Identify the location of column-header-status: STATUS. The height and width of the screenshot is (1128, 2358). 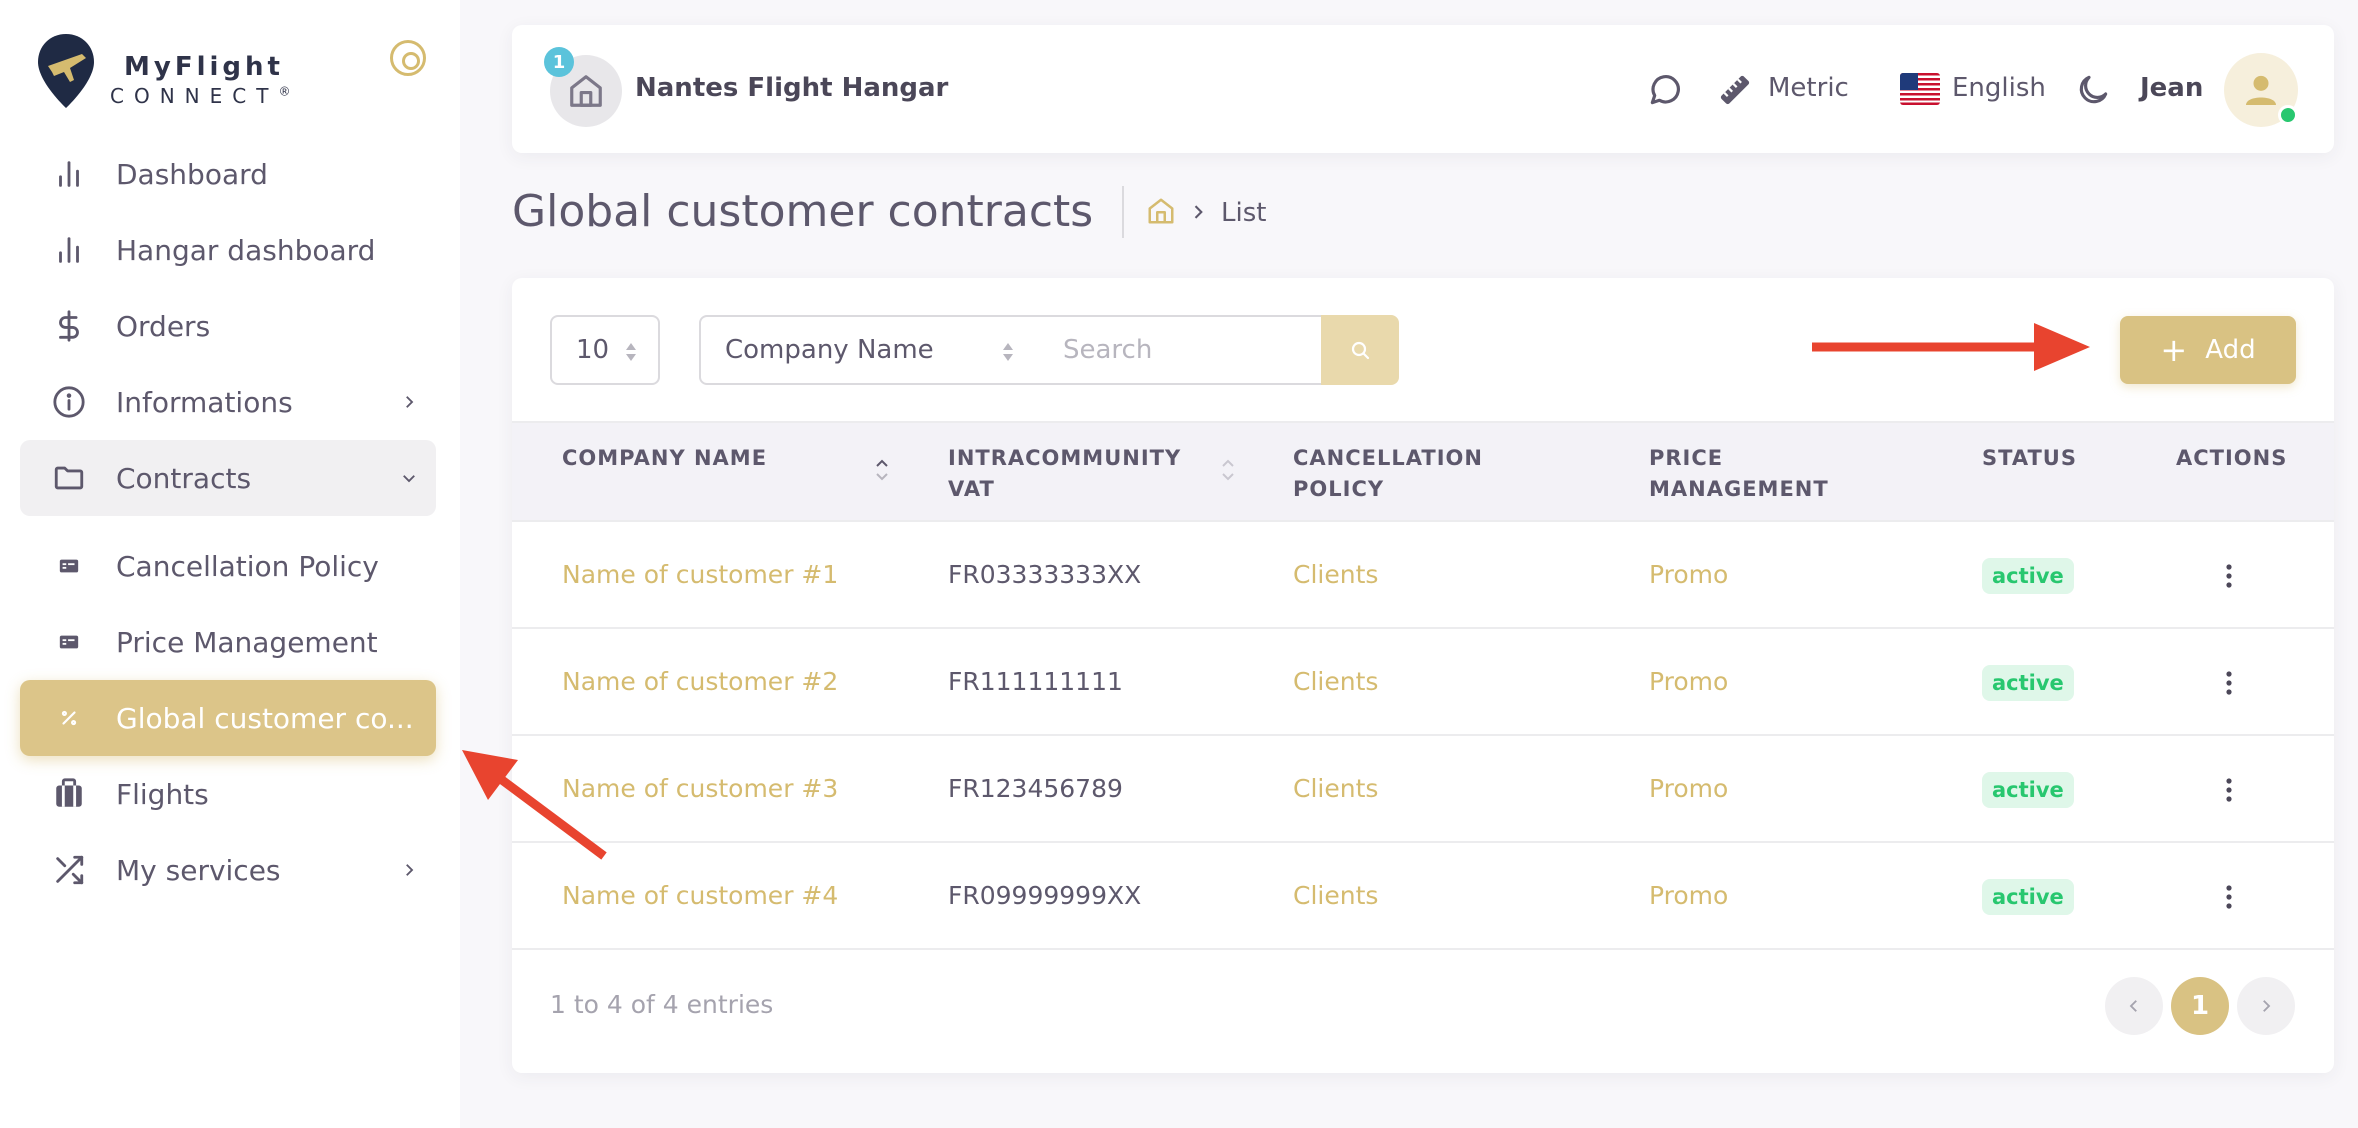
(2029, 458).